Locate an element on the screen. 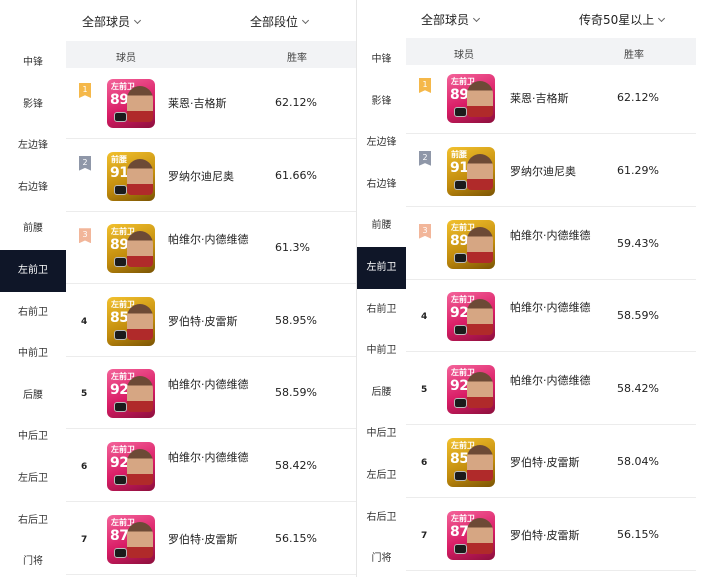  table-row: 3 左前卫 89 帕维尔·内德维德 59.43% is located at coordinates (551, 245).